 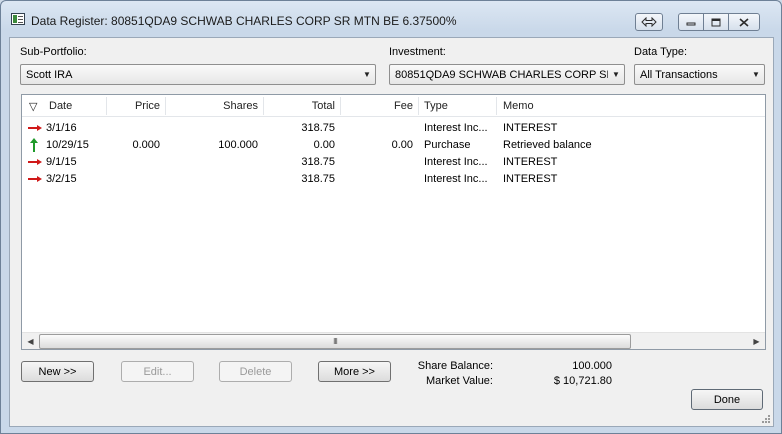 I want to click on maximize-button, so click(x=716, y=22).